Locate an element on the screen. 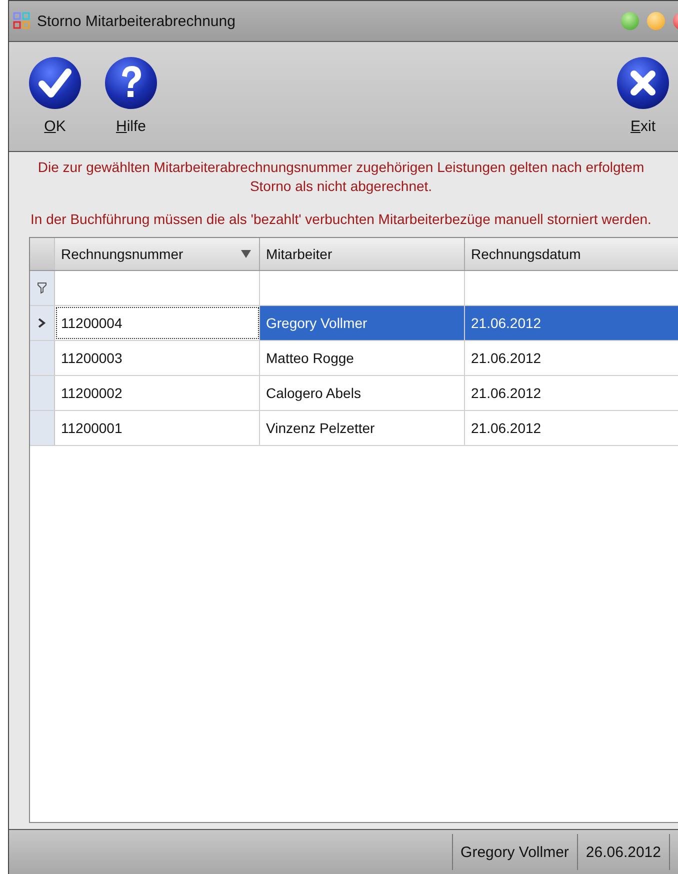  maximize-button is located at coordinates (630, 21).